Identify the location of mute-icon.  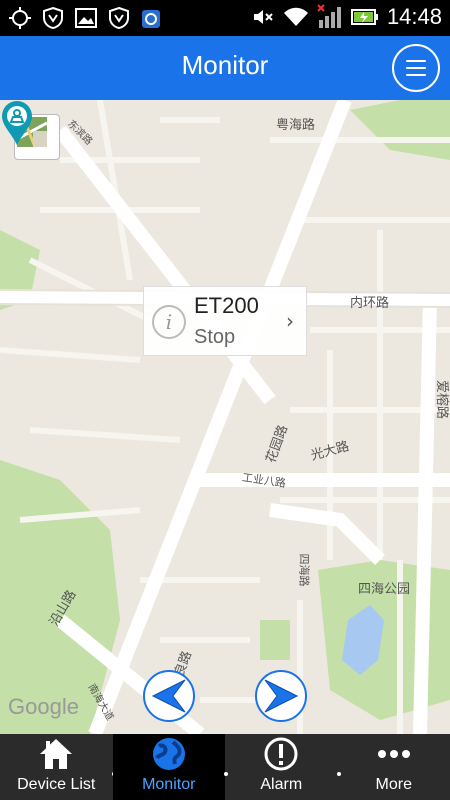
(263, 17).